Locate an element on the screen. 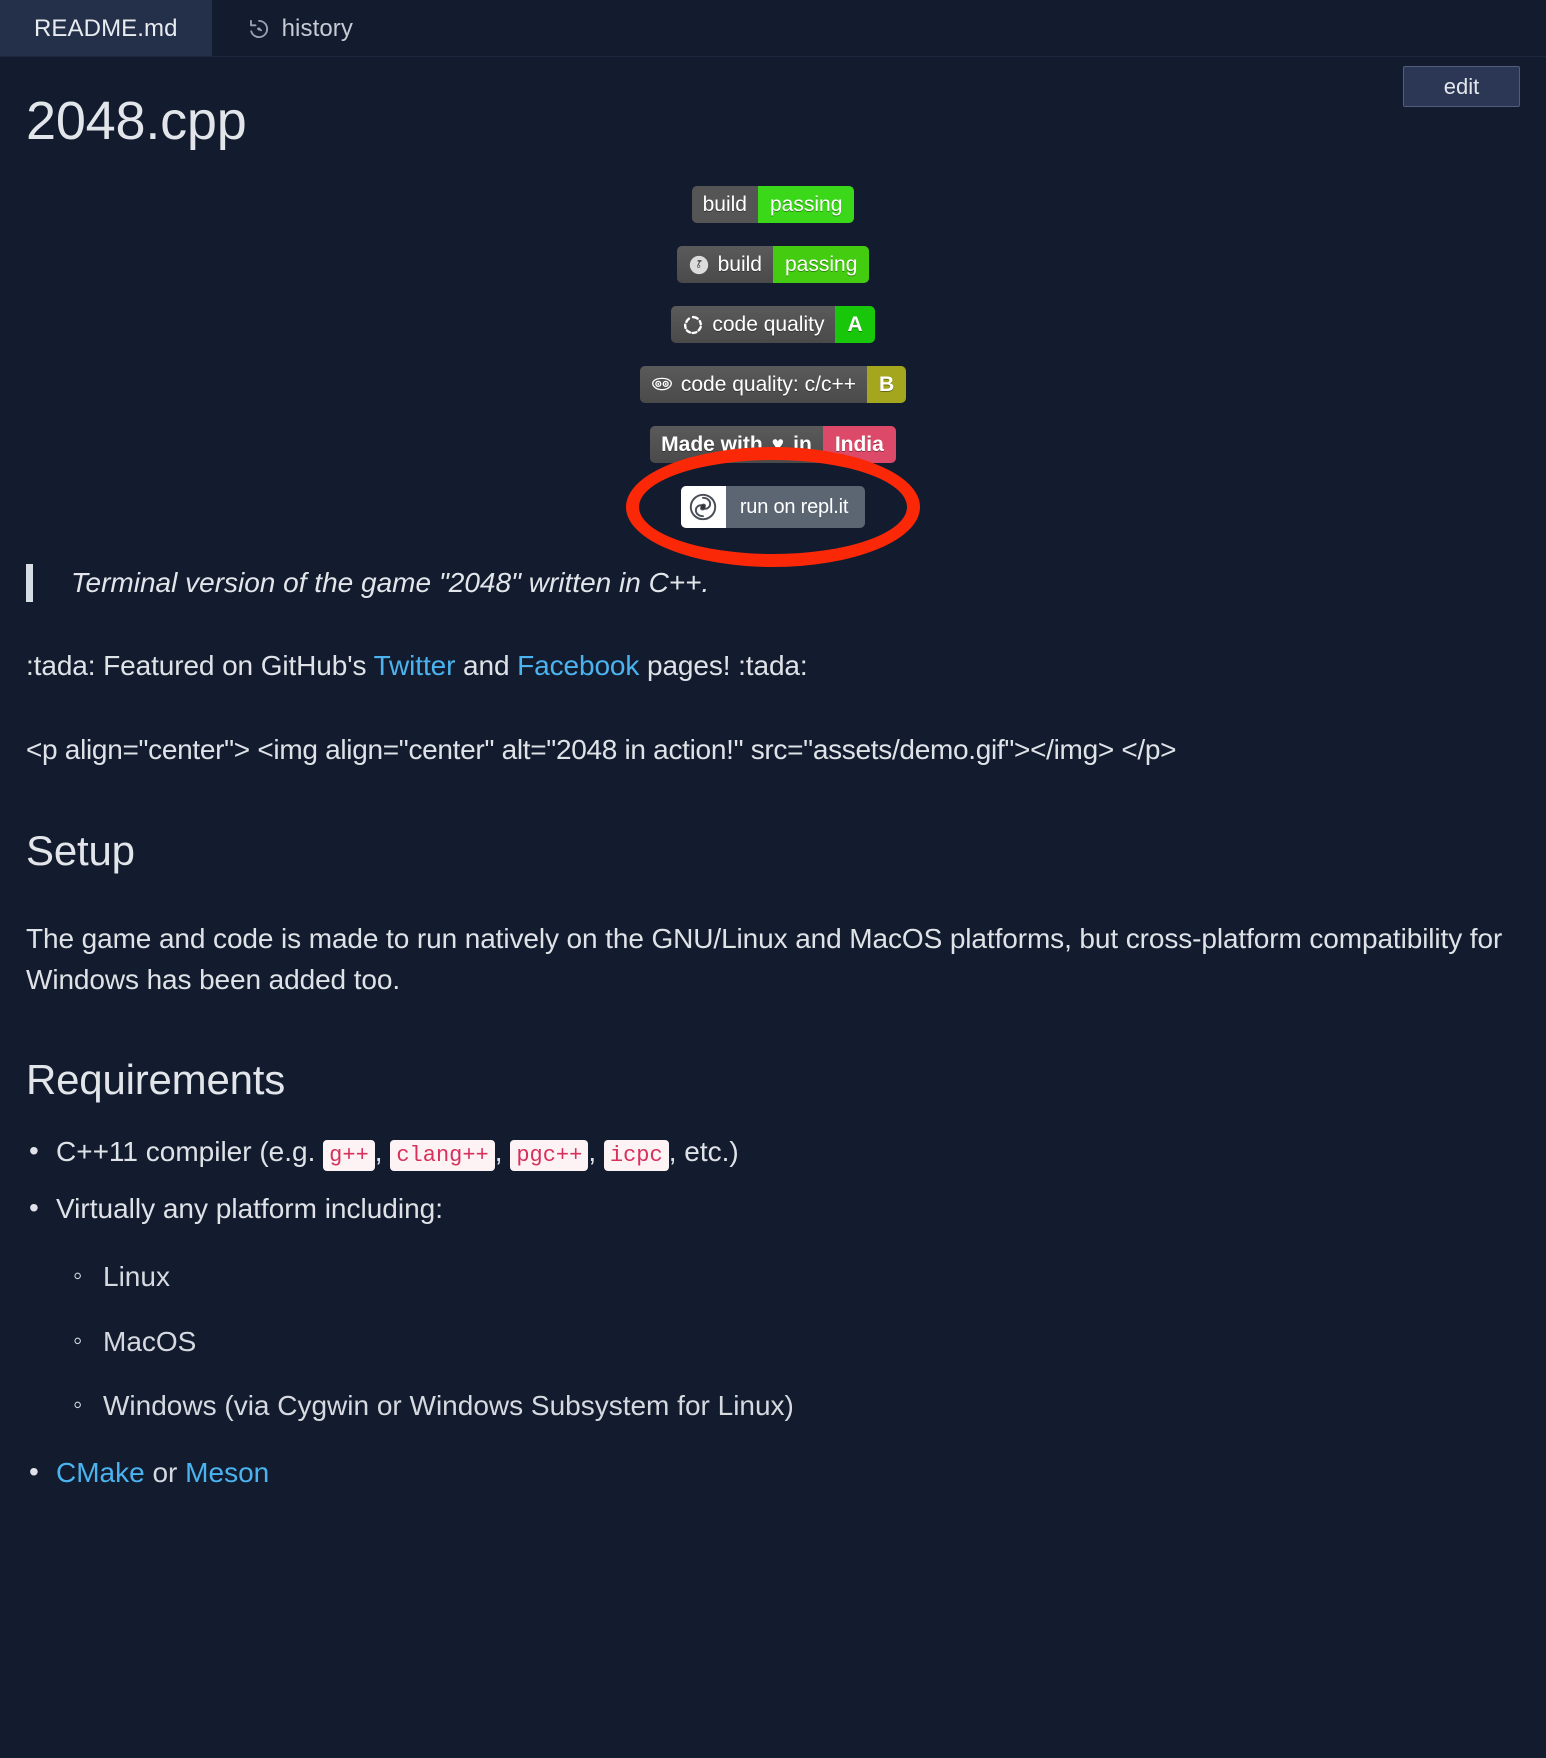  made-with-label-pre: Made with is located at coordinates (712, 444).